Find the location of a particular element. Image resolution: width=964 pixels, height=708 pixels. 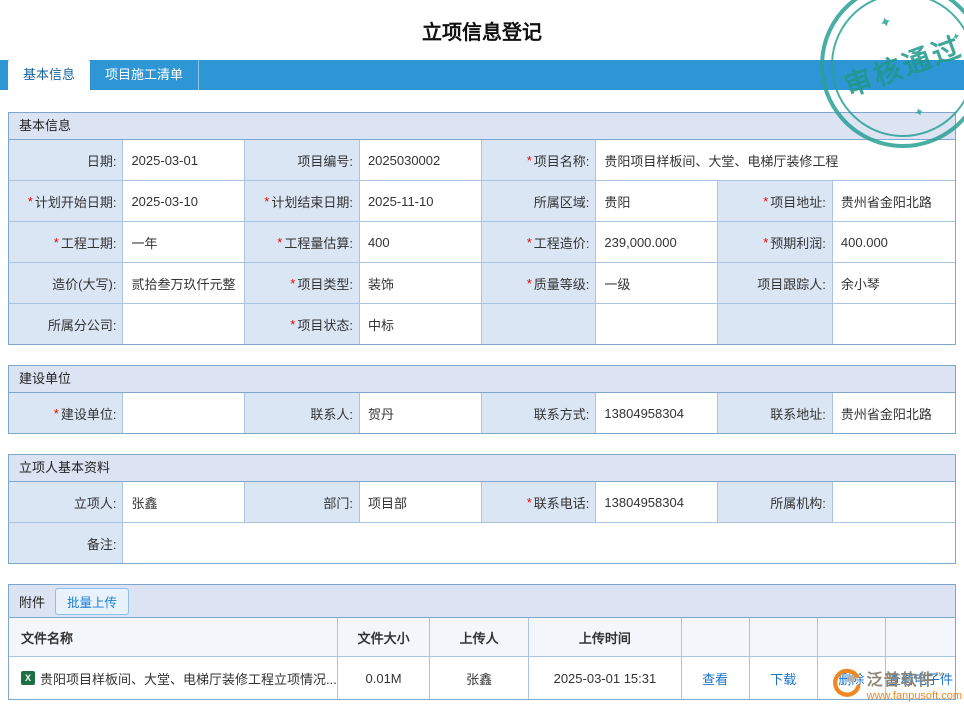

field-label-text: 备注: is located at coordinates (101, 544).